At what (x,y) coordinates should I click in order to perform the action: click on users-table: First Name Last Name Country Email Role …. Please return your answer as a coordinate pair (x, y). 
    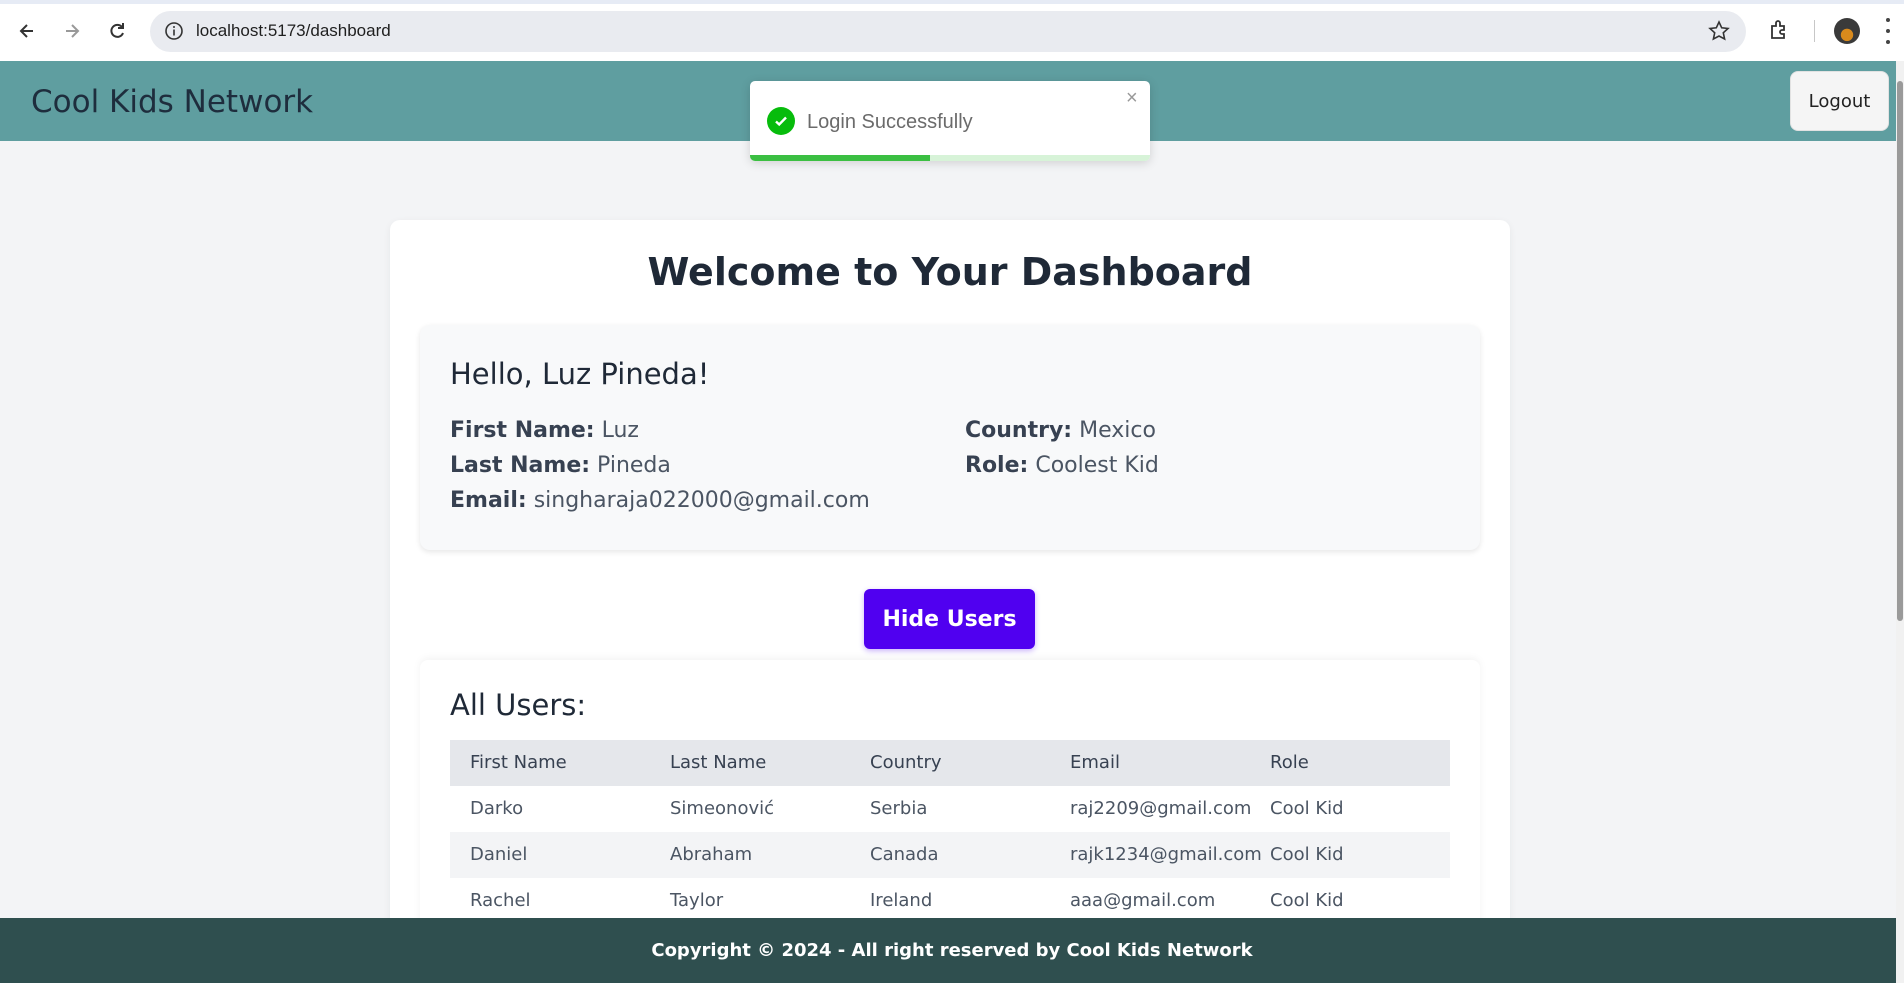
    Looking at the image, I should click on (950, 832).